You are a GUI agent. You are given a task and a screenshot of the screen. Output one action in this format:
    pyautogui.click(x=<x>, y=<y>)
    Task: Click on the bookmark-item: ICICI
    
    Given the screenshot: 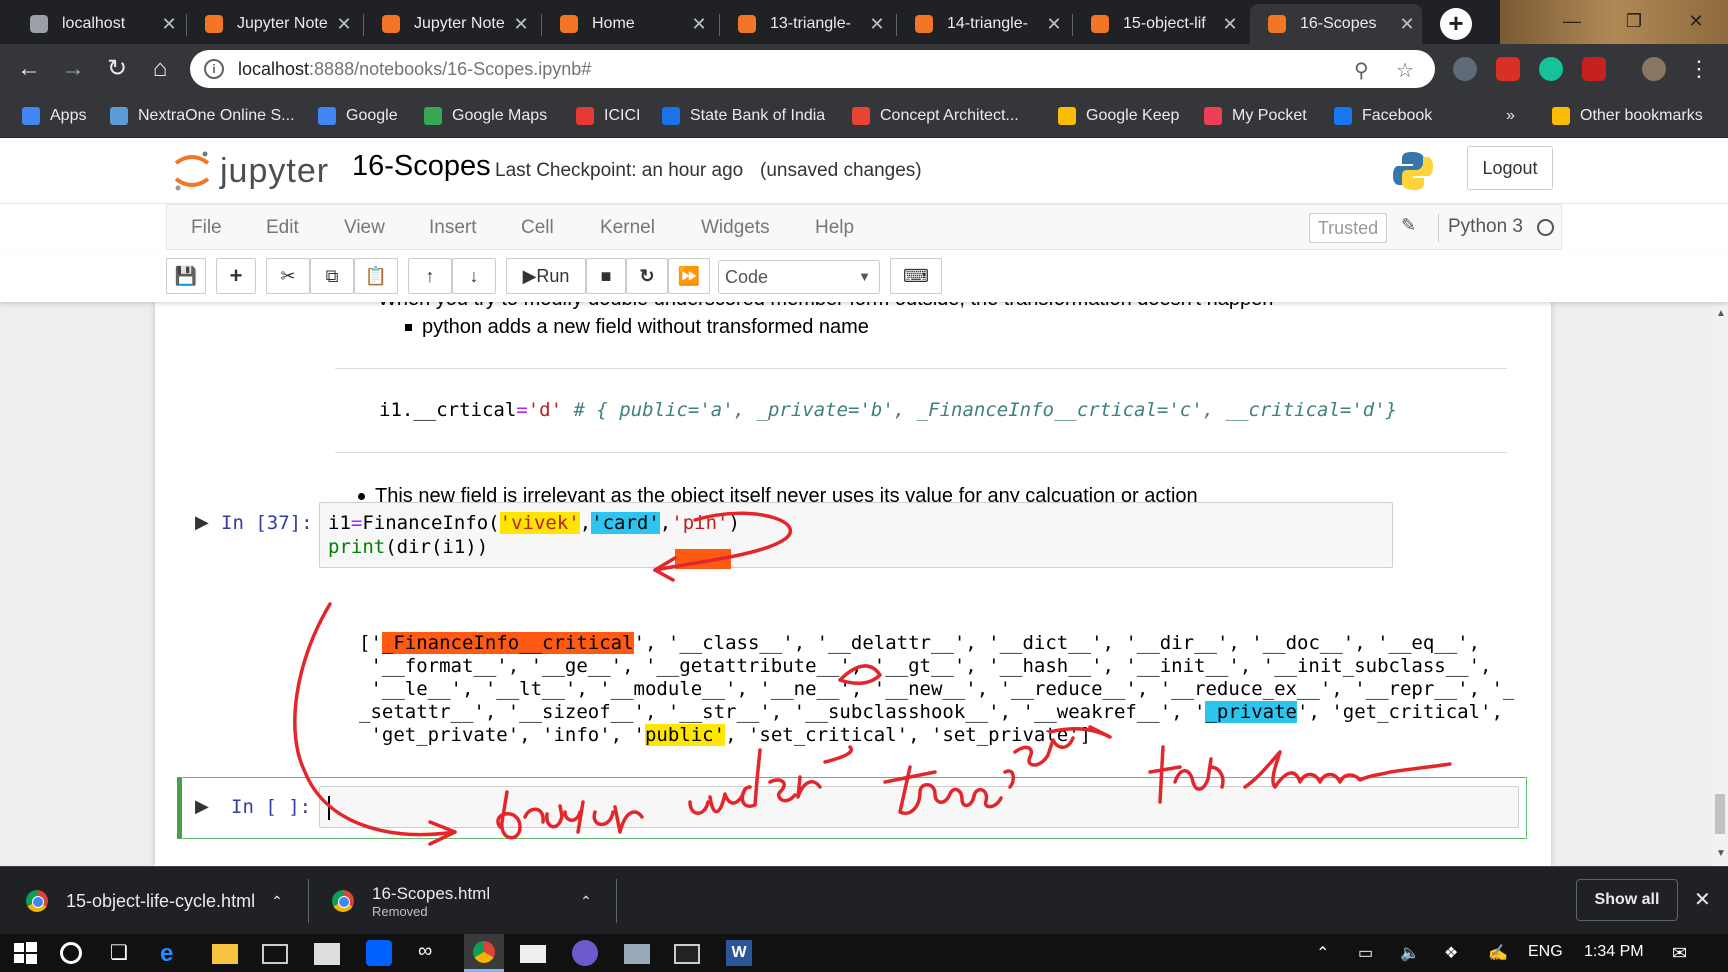 What is the action you would take?
    pyautogui.click(x=608, y=116)
    